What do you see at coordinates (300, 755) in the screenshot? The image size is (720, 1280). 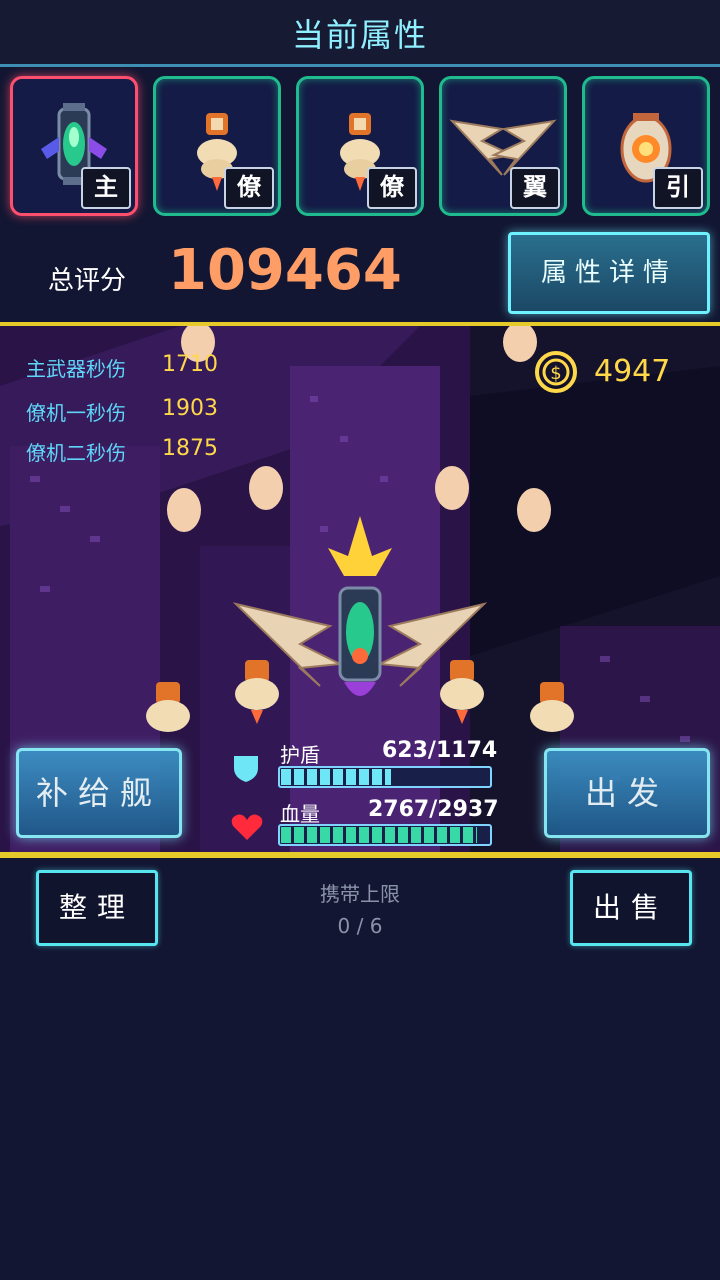 I see `shield-label: 护盾` at bounding box center [300, 755].